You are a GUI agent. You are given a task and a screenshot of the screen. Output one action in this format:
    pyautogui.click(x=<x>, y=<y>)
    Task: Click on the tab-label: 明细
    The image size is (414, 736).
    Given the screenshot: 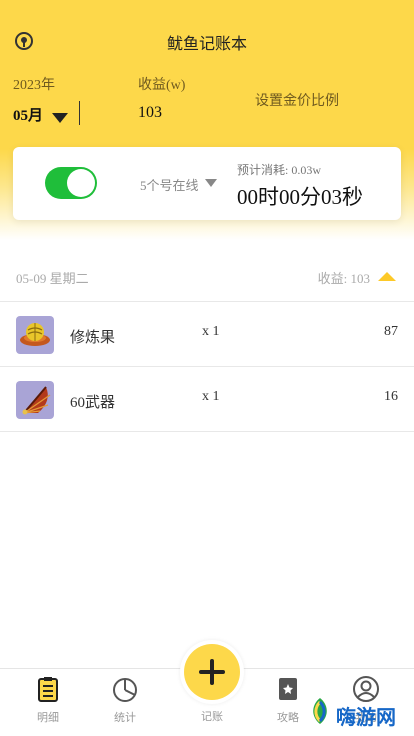 What is the action you would take?
    pyautogui.click(x=48, y=718)
    